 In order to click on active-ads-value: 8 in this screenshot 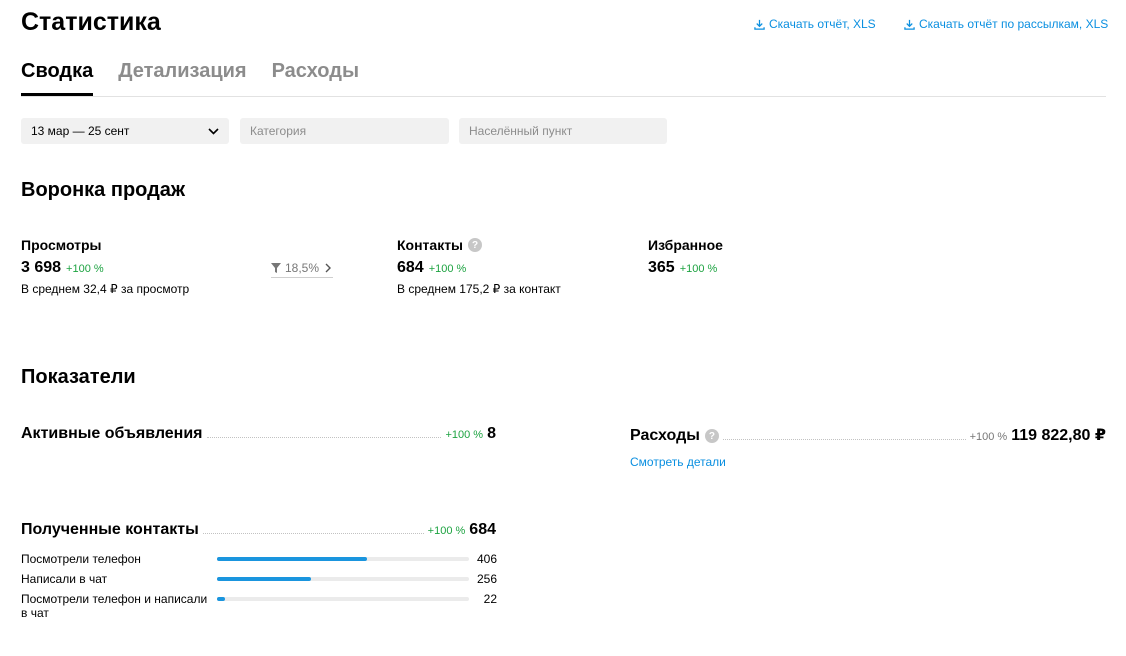, I will do `click(491, 433)`.